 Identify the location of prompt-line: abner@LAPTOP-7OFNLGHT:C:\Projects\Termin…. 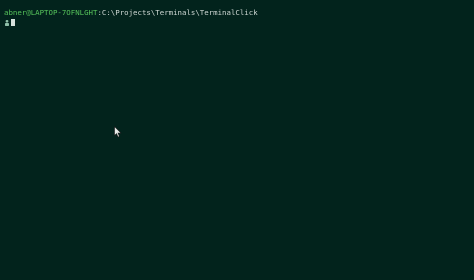
(239, 12).